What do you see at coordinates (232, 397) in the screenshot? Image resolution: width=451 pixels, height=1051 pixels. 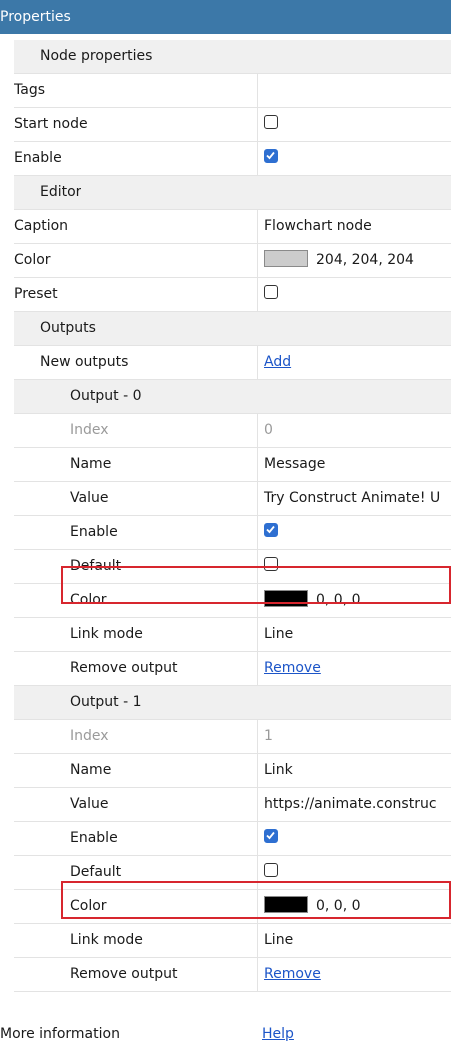 I see `output-0-header: Output - 0` at bounding box center [232, 397].